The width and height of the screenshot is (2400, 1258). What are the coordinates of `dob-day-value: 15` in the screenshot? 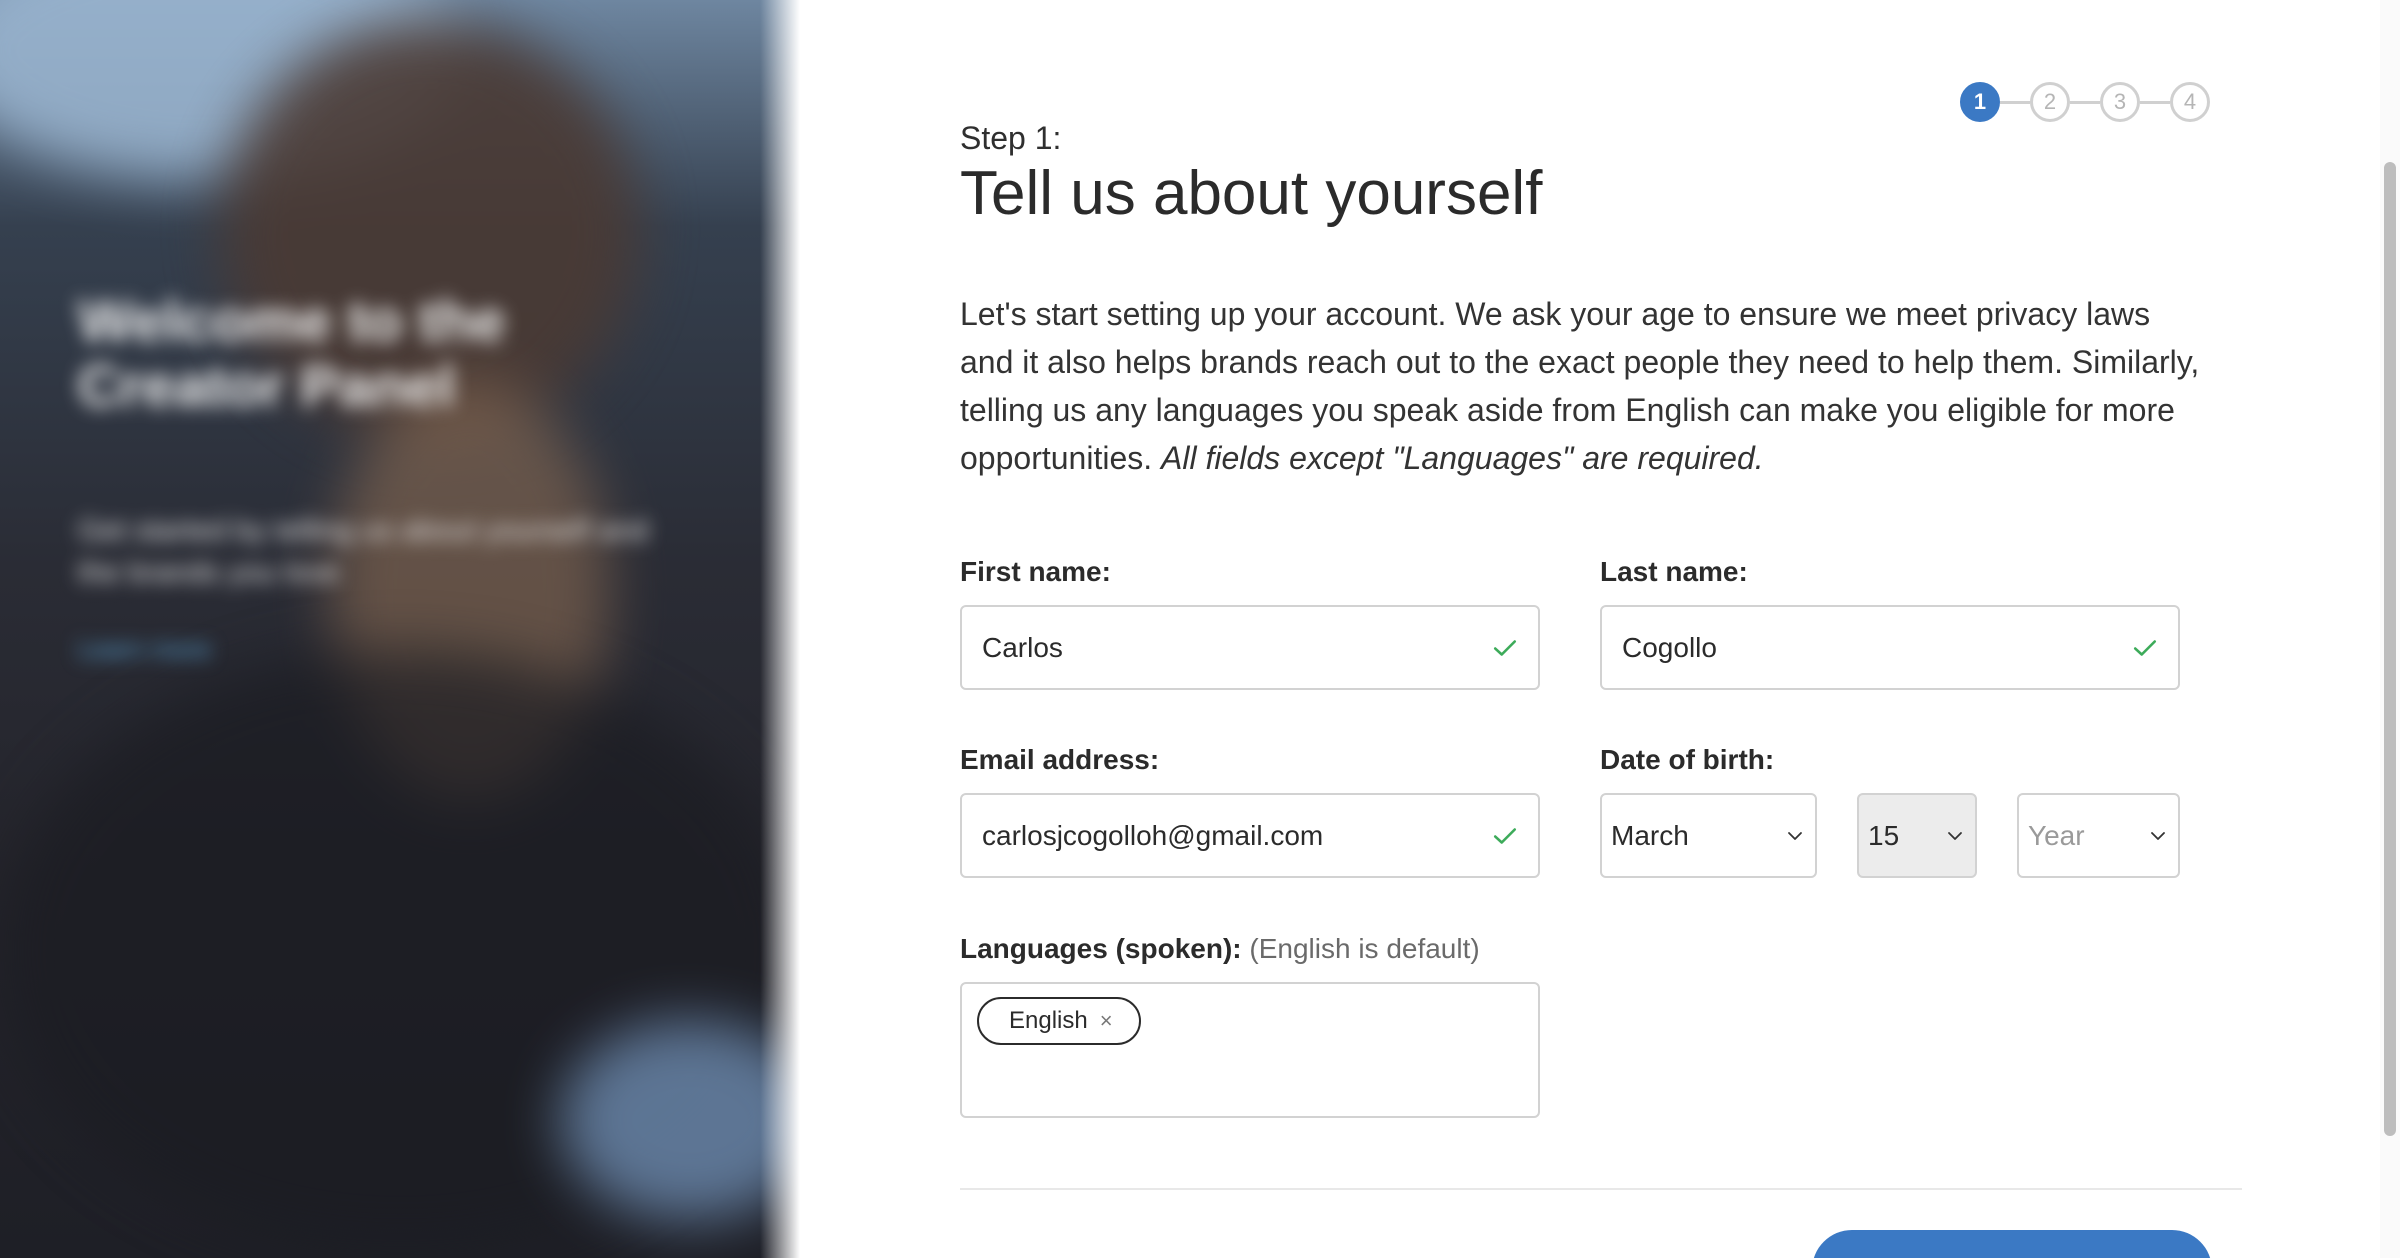 It's located at (1884, 835).